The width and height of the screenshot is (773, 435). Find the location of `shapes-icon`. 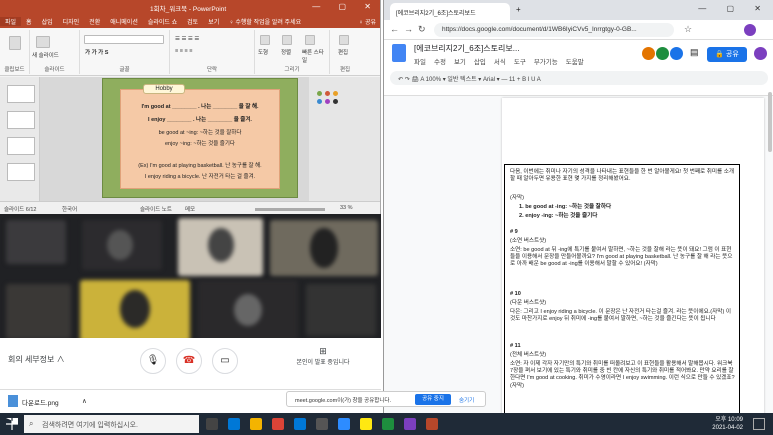

shapes-icon is located at coordinates (265, 40).